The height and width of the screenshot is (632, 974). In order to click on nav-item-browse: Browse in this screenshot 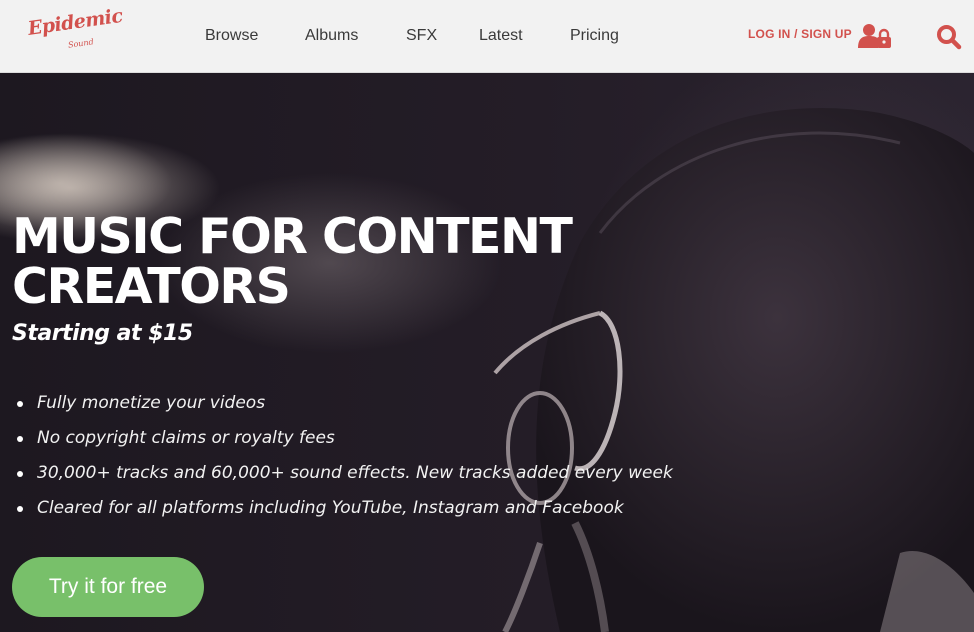, I will do `click(231, 36)`.